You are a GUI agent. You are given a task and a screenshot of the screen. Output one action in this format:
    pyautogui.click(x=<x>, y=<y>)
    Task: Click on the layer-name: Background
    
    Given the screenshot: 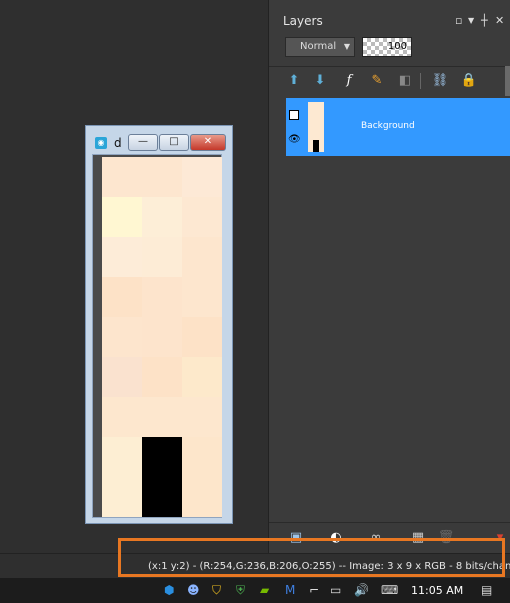 What is the action you would take?
    pyautogui.click(x=388, y=126)
    